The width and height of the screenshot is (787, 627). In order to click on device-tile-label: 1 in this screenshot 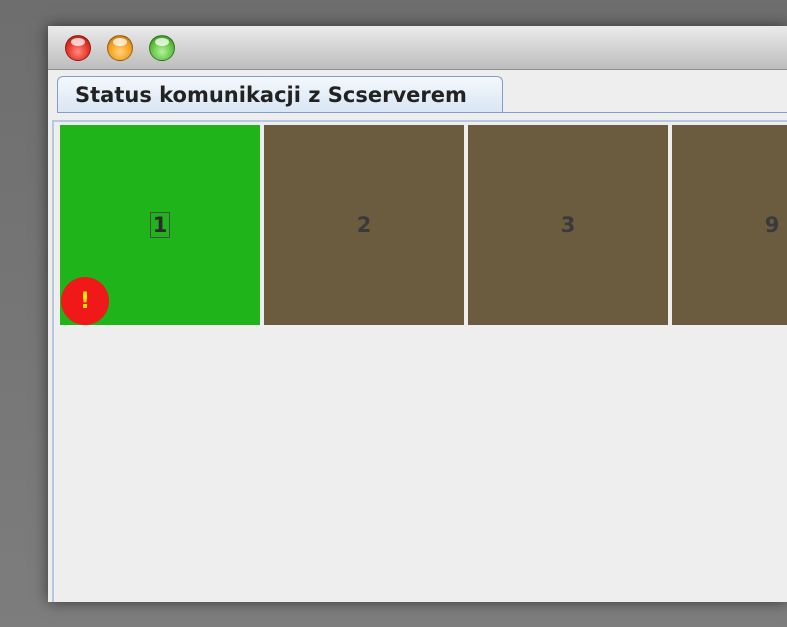, I will do `click(160, 225)`.